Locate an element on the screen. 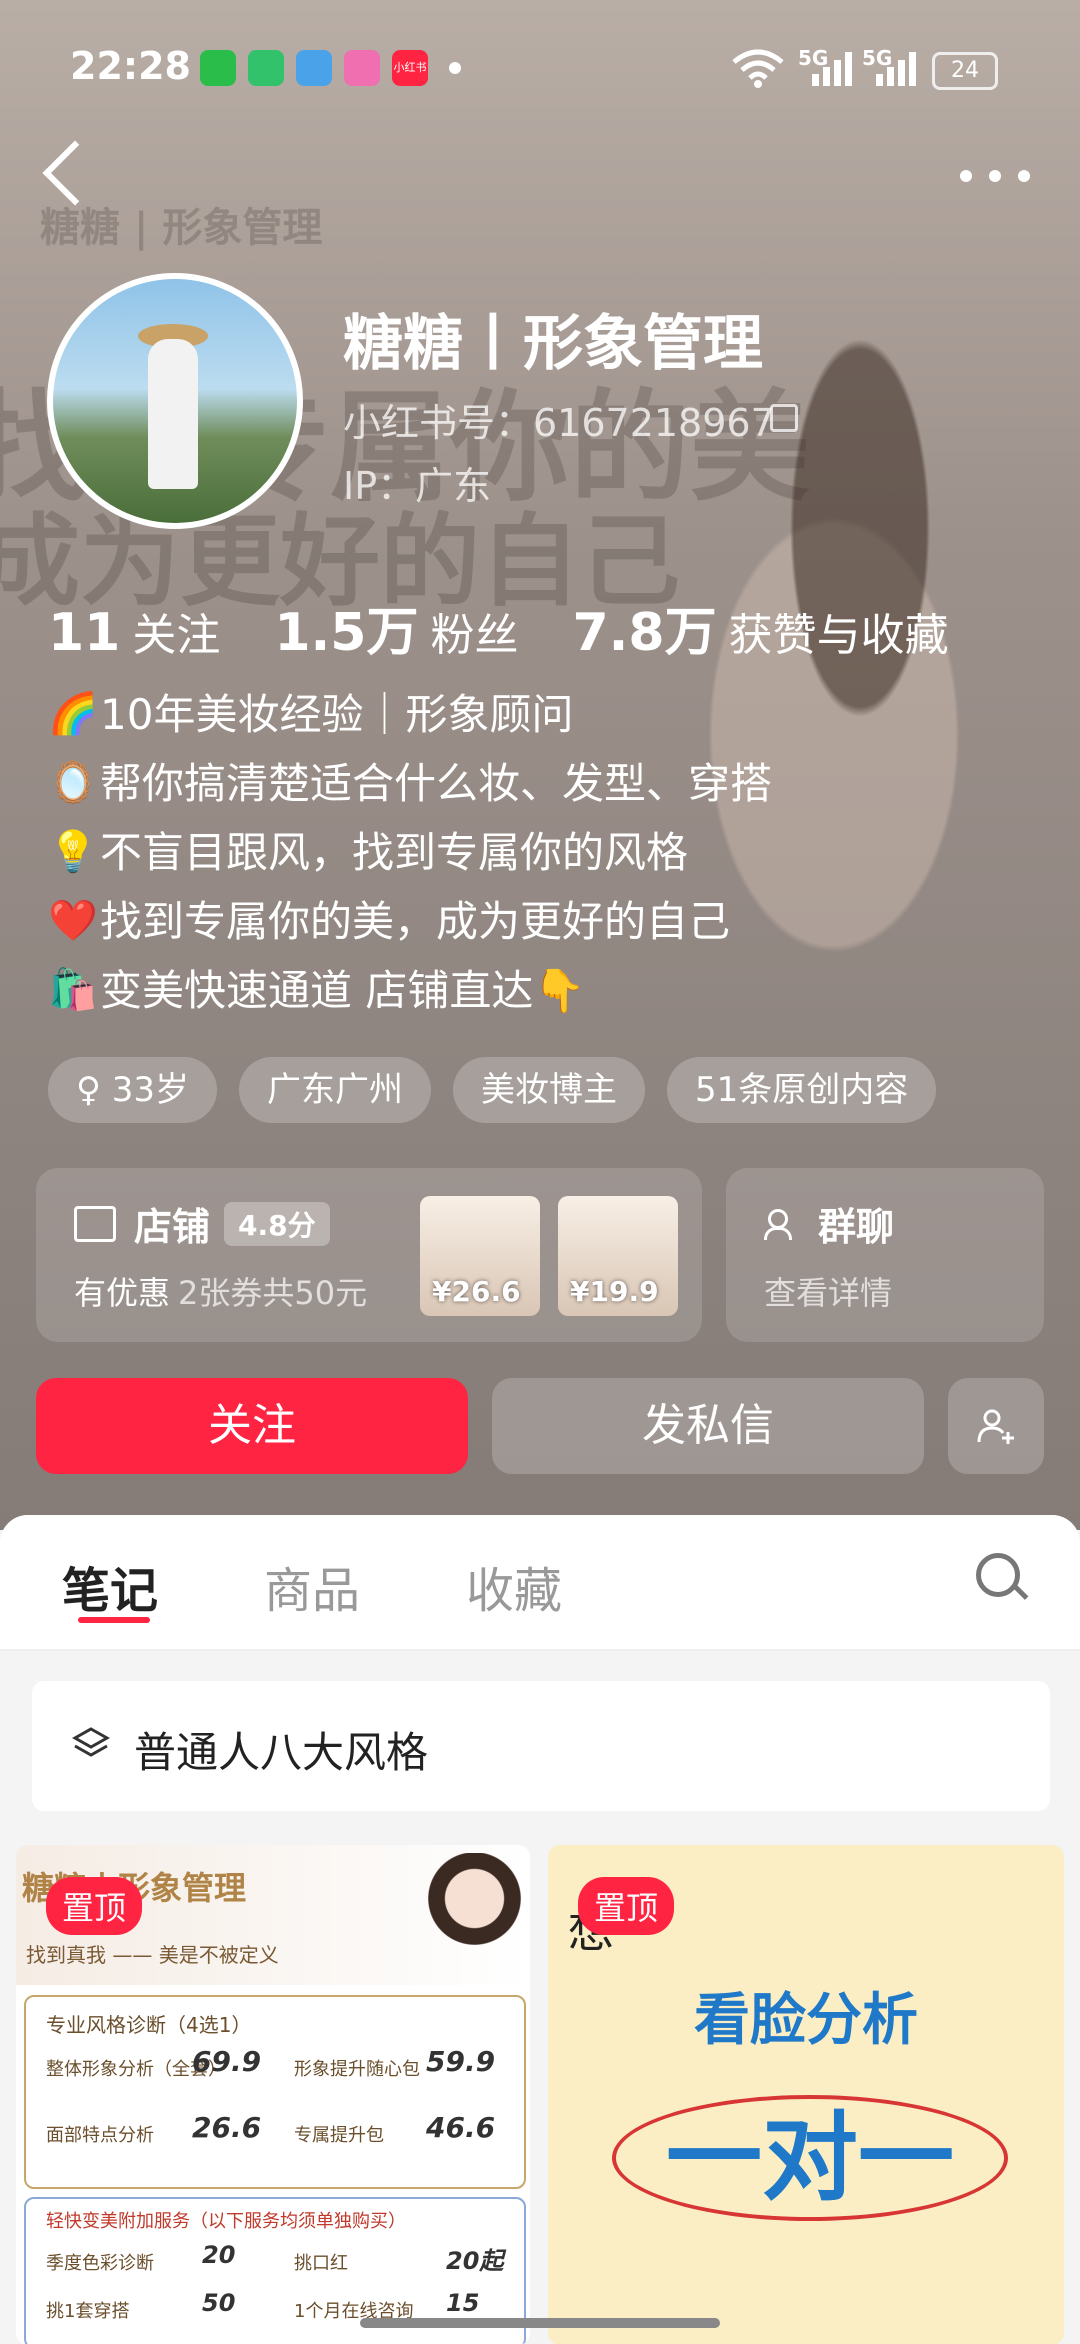  tab-collections: 收藏 is located at coordinates (514, 1586).